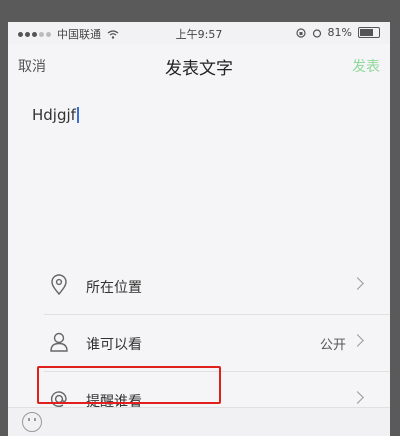  I want to click on location-pin-icon, so click(59, 285).